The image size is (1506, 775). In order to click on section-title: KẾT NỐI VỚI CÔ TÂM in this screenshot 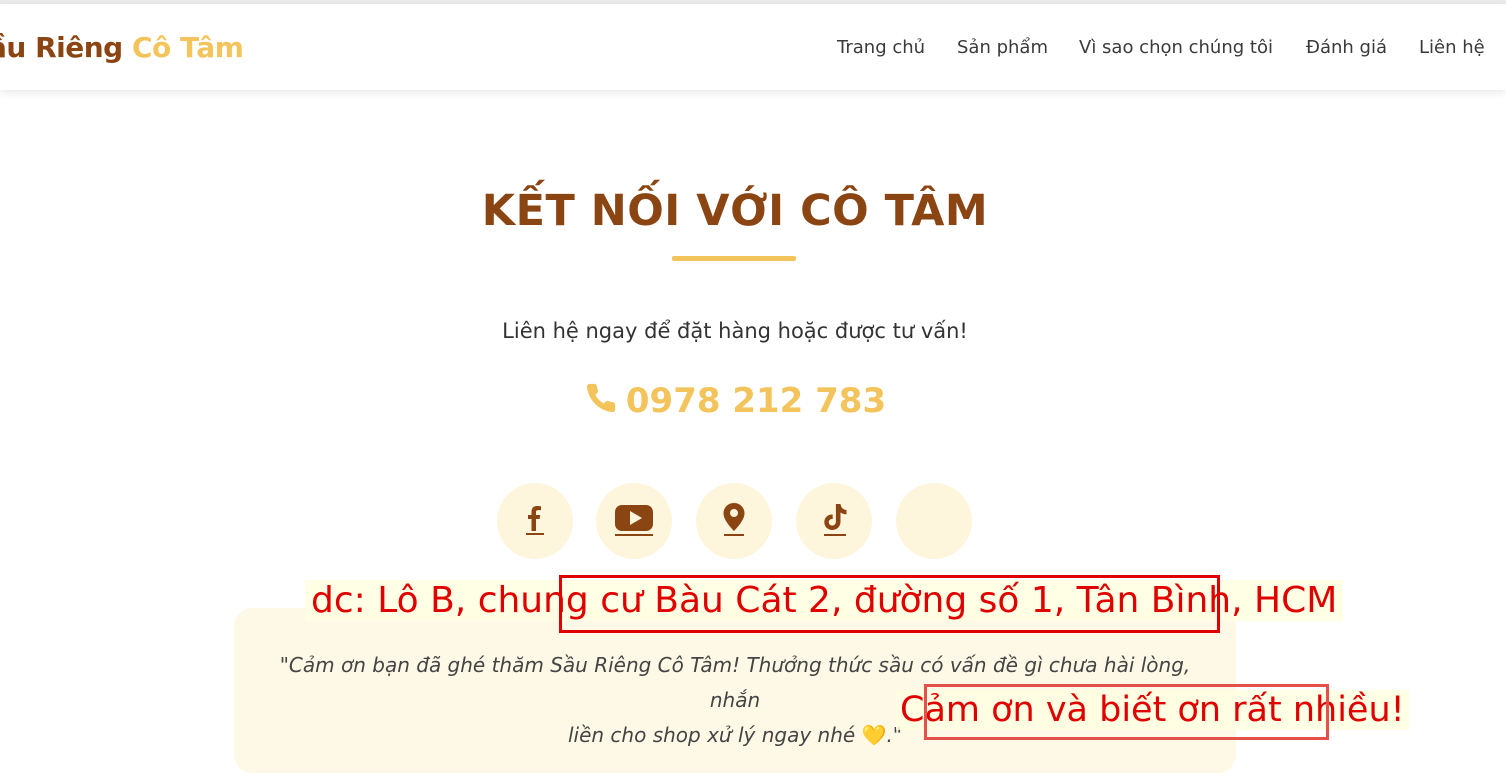, I will do `click(735, 211)`.